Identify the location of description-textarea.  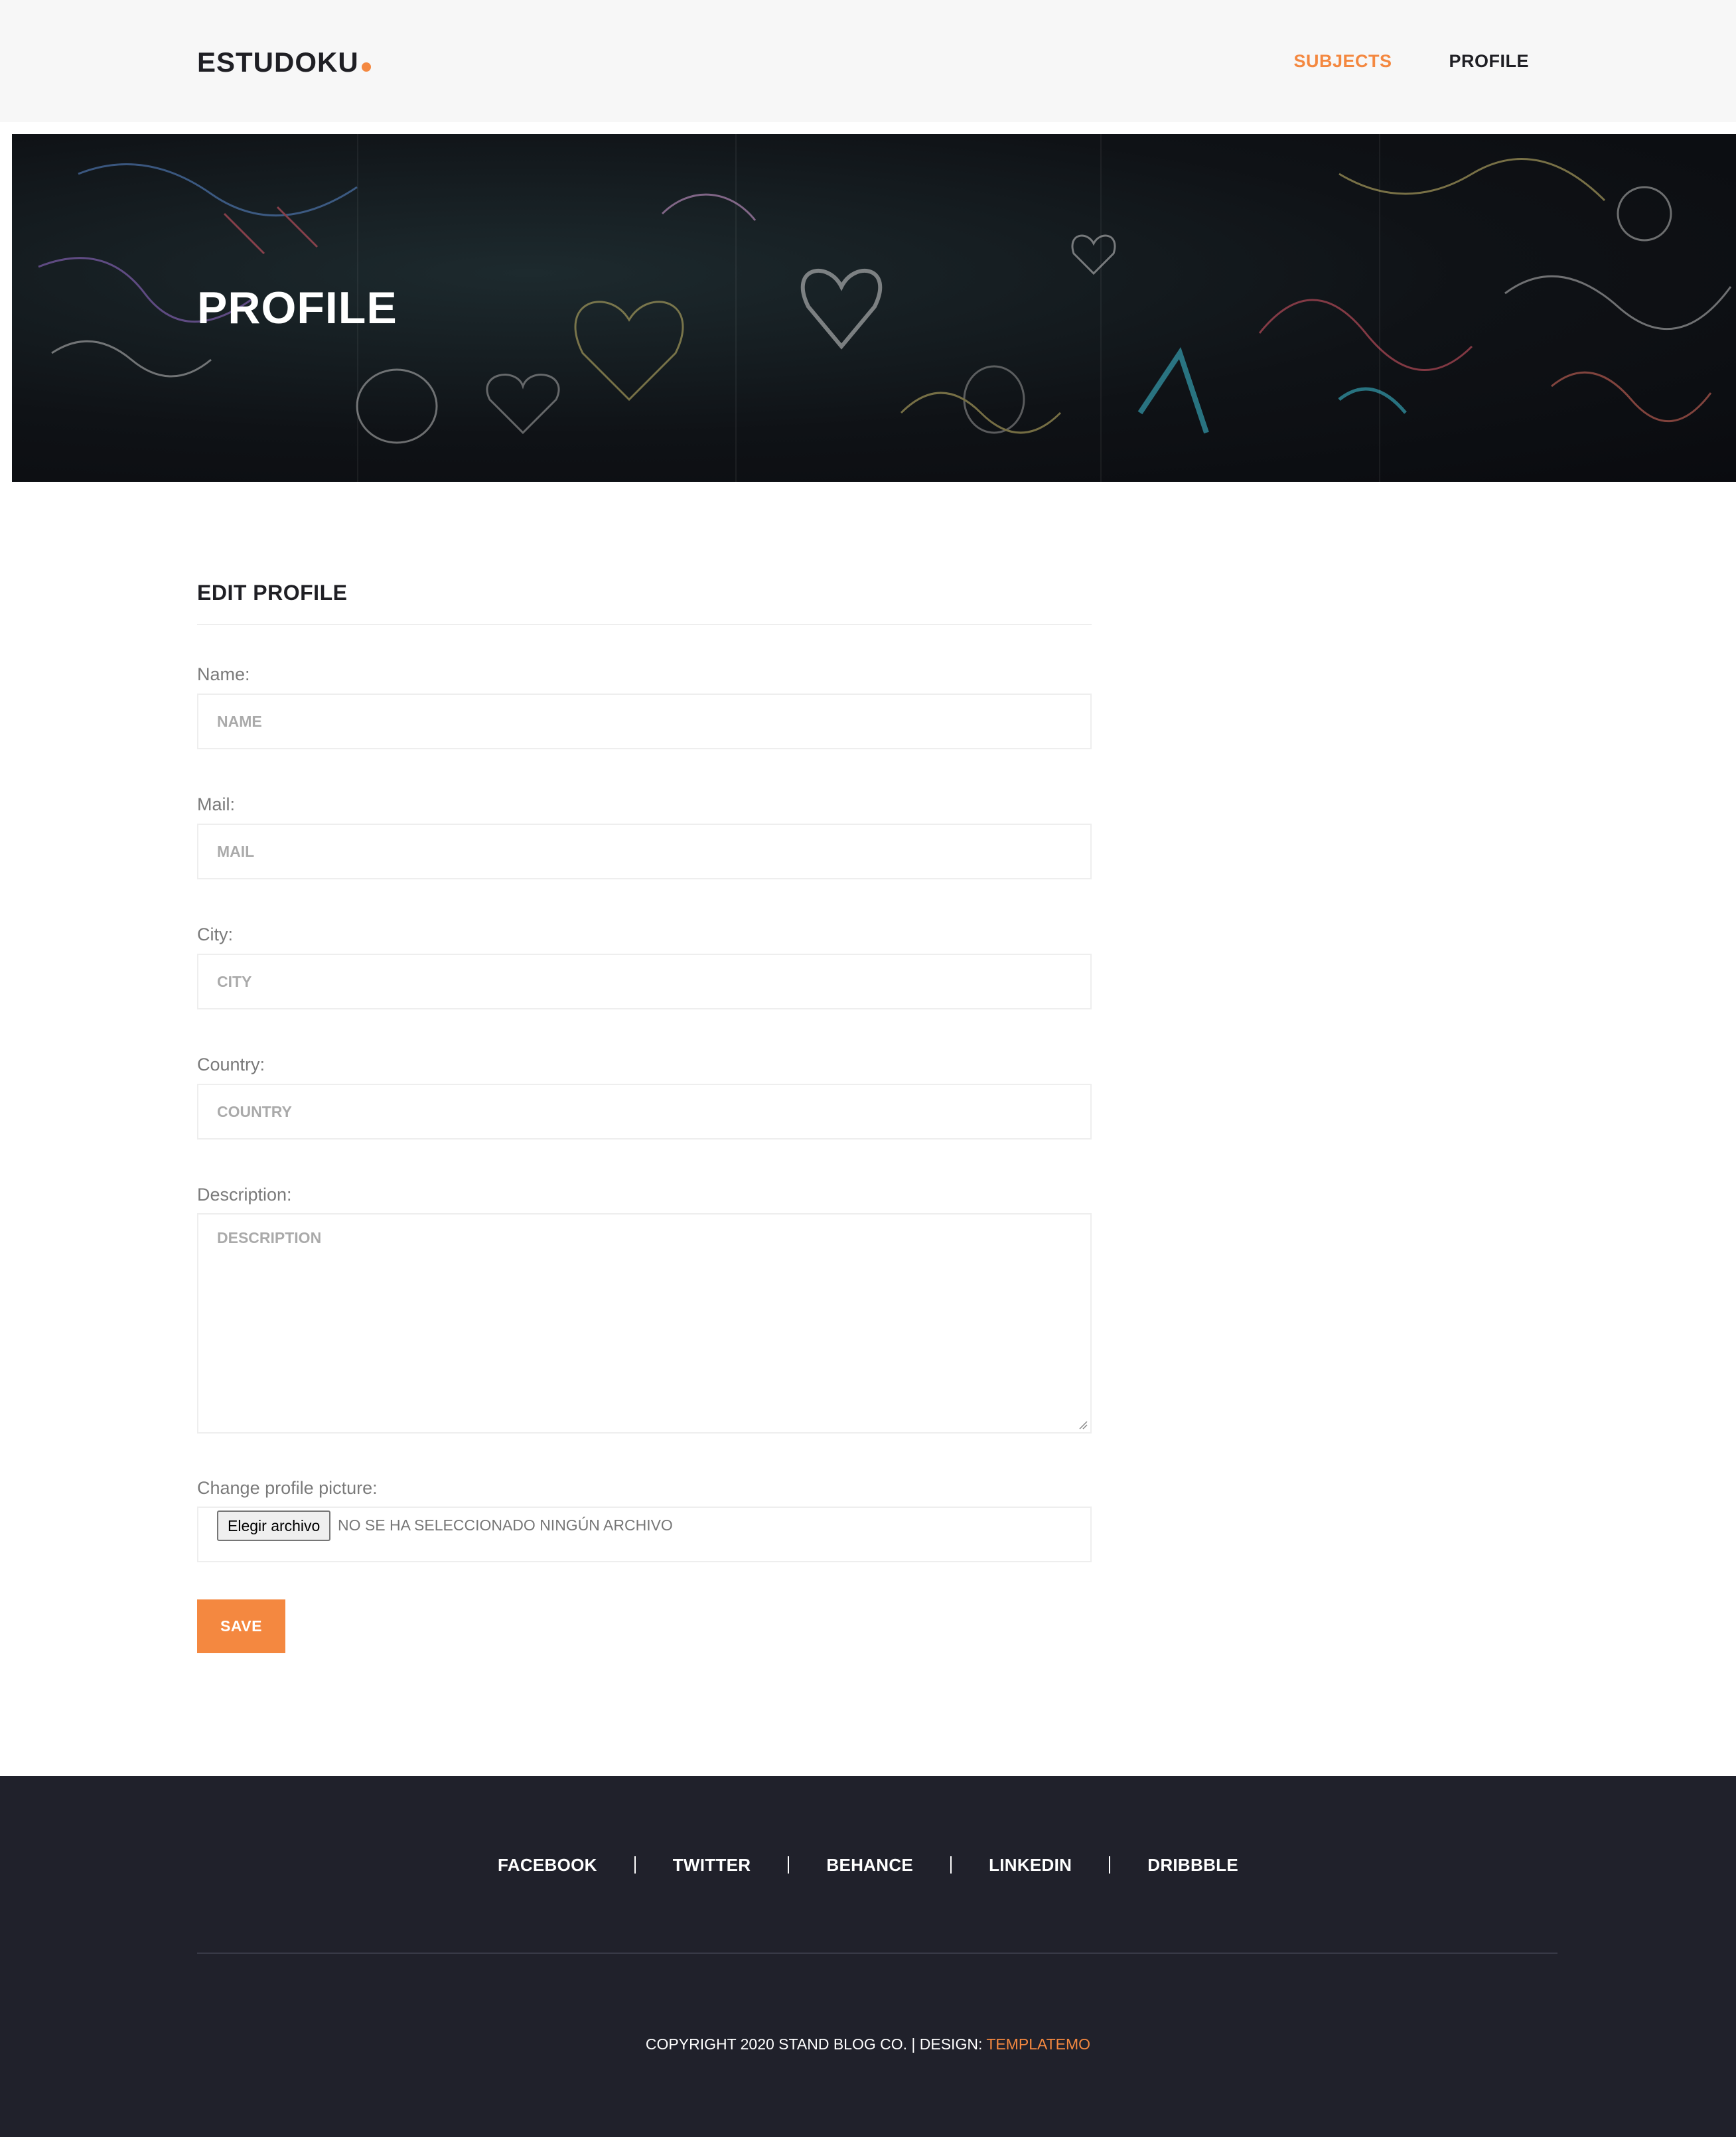
(644, 1323).